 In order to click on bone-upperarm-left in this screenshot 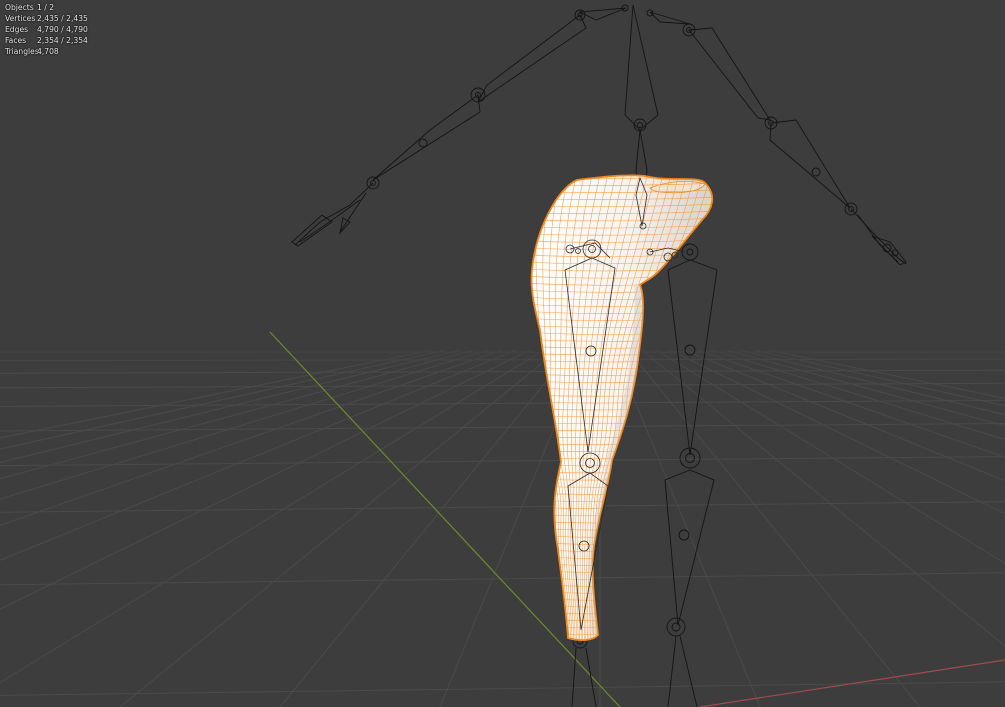, I will do `click(532, 58)`.